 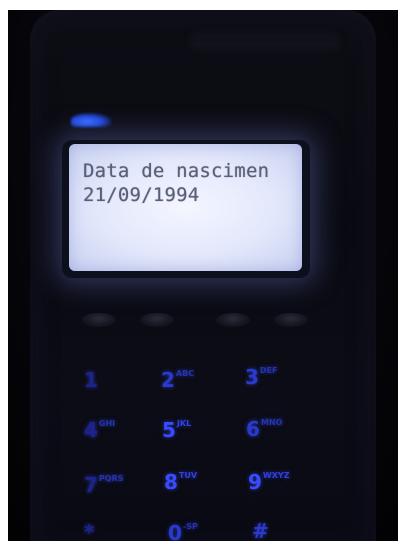 What do you see at coordinates (109, 430) in the screenshot?
I see `key-4: 4GHI` at bounding box center [109, 430].